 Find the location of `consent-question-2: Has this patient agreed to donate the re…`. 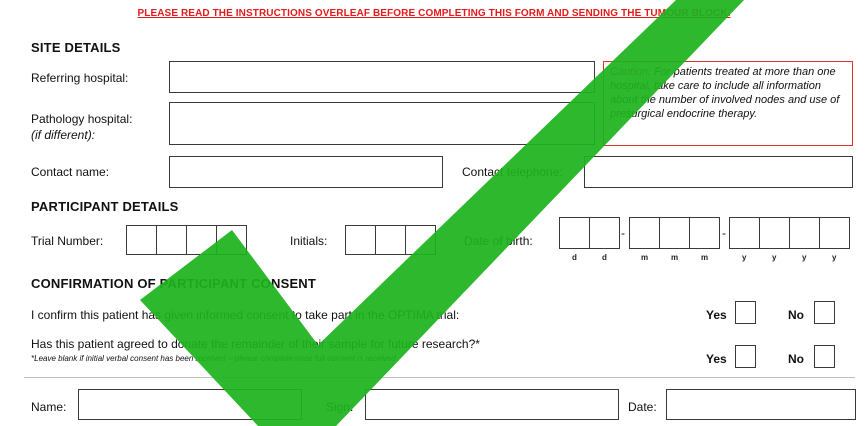

consent-question-2: Has this patient agreed to donate the re… is located at coordinates (255, 344).